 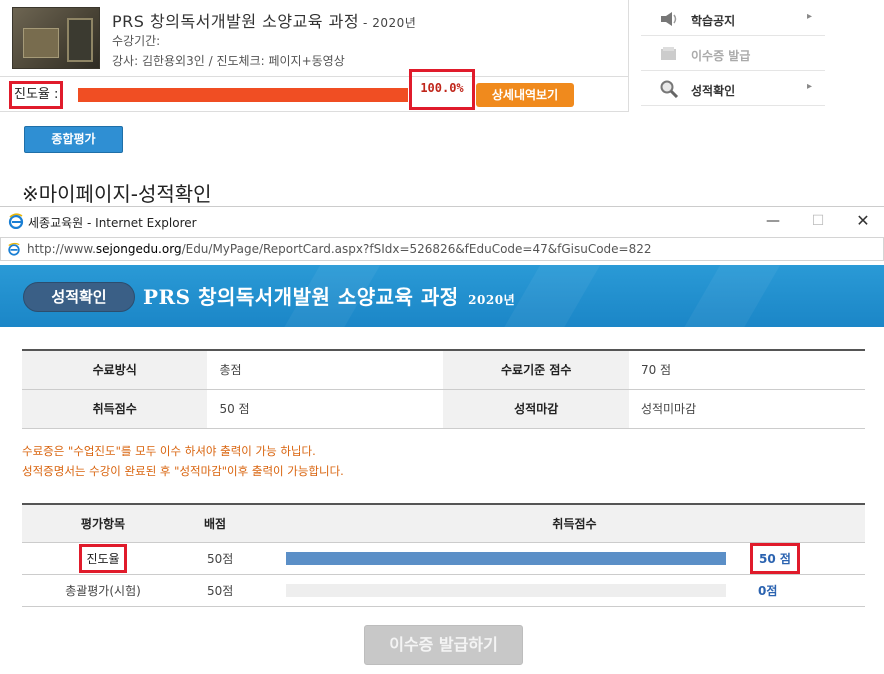 What do you see at coordinates (775, 558) in the screenshot?
I see `score-progress: 50 점` at bounding box center [775, 558].